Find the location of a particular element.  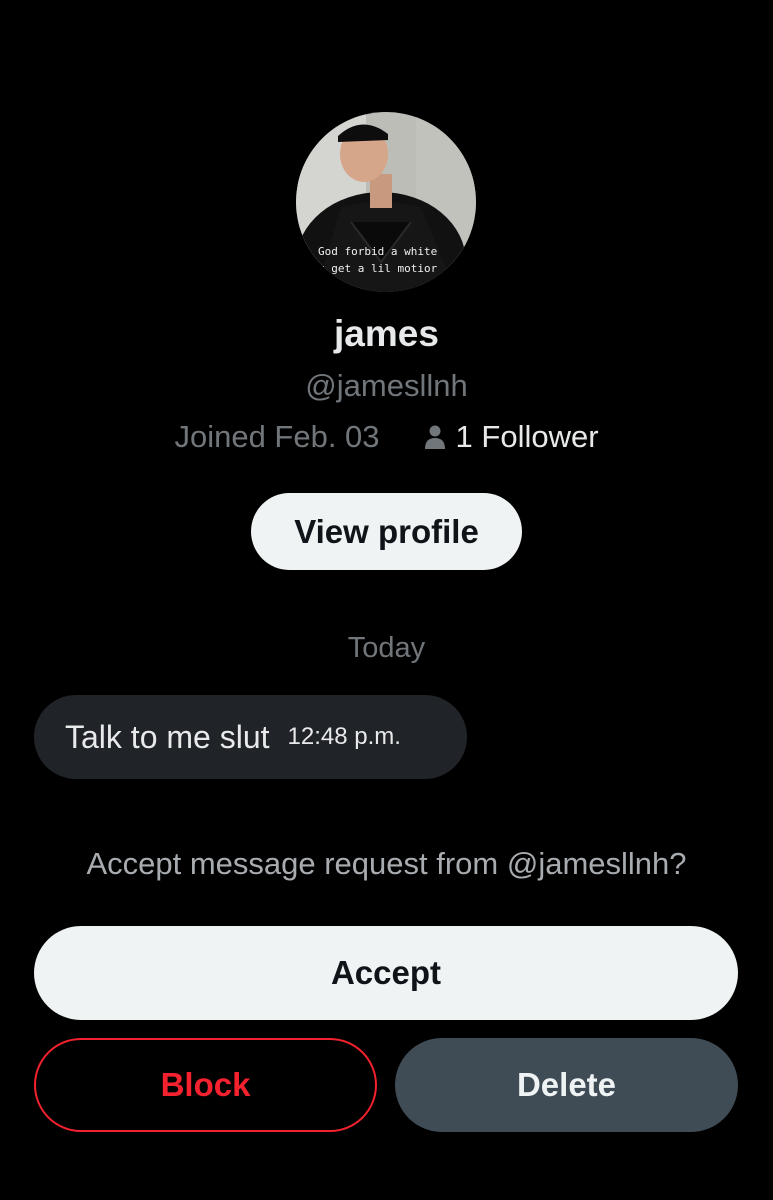

message-text: Talk to me slut is located at coordinates (167, 736).